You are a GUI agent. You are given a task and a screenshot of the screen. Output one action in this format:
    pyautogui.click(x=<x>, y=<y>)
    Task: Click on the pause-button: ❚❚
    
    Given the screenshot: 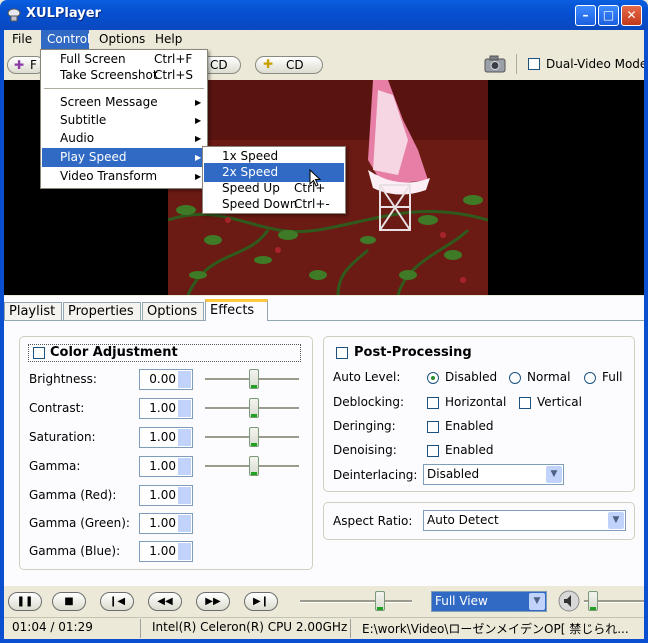 What is the action you would take?
    pyautogui.click(x=25, y=601)
    